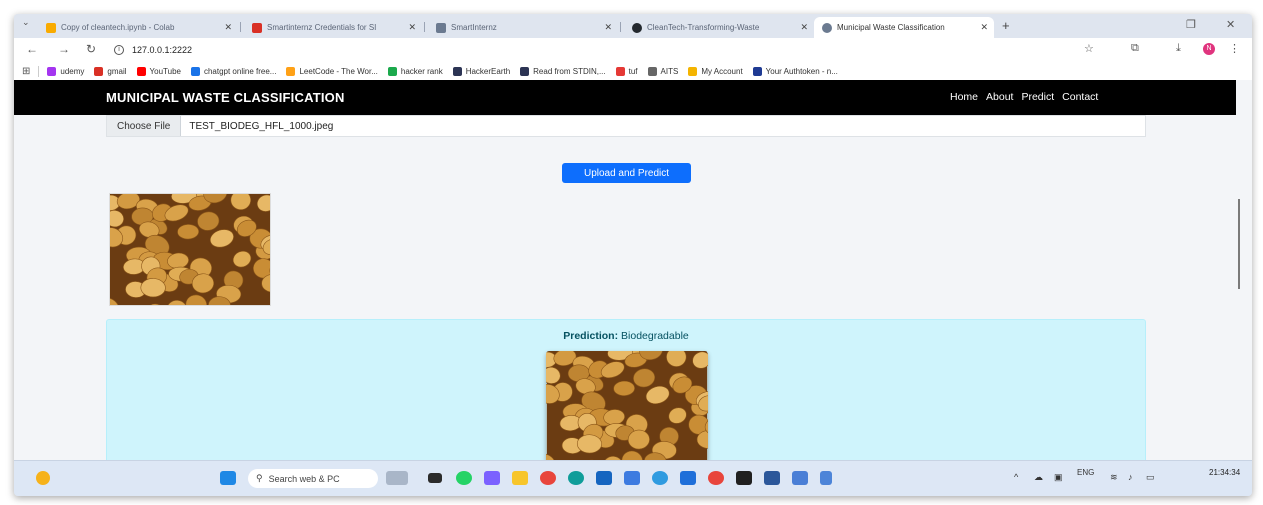 This screenshot has width=1263, height=505. I want to click on word-icon, so click(772, 478).